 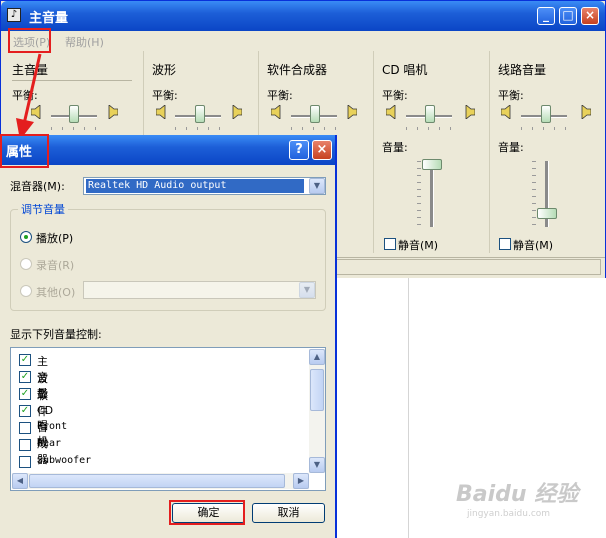 I want to click on radio-other-label: 其他(O), so click(x=56, y=292).